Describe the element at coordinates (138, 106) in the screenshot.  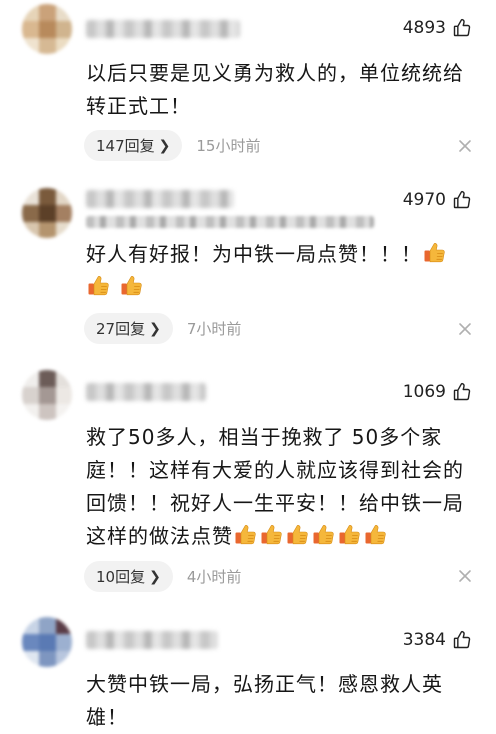
I see `comment-text-line: 转正式工！` at that location.